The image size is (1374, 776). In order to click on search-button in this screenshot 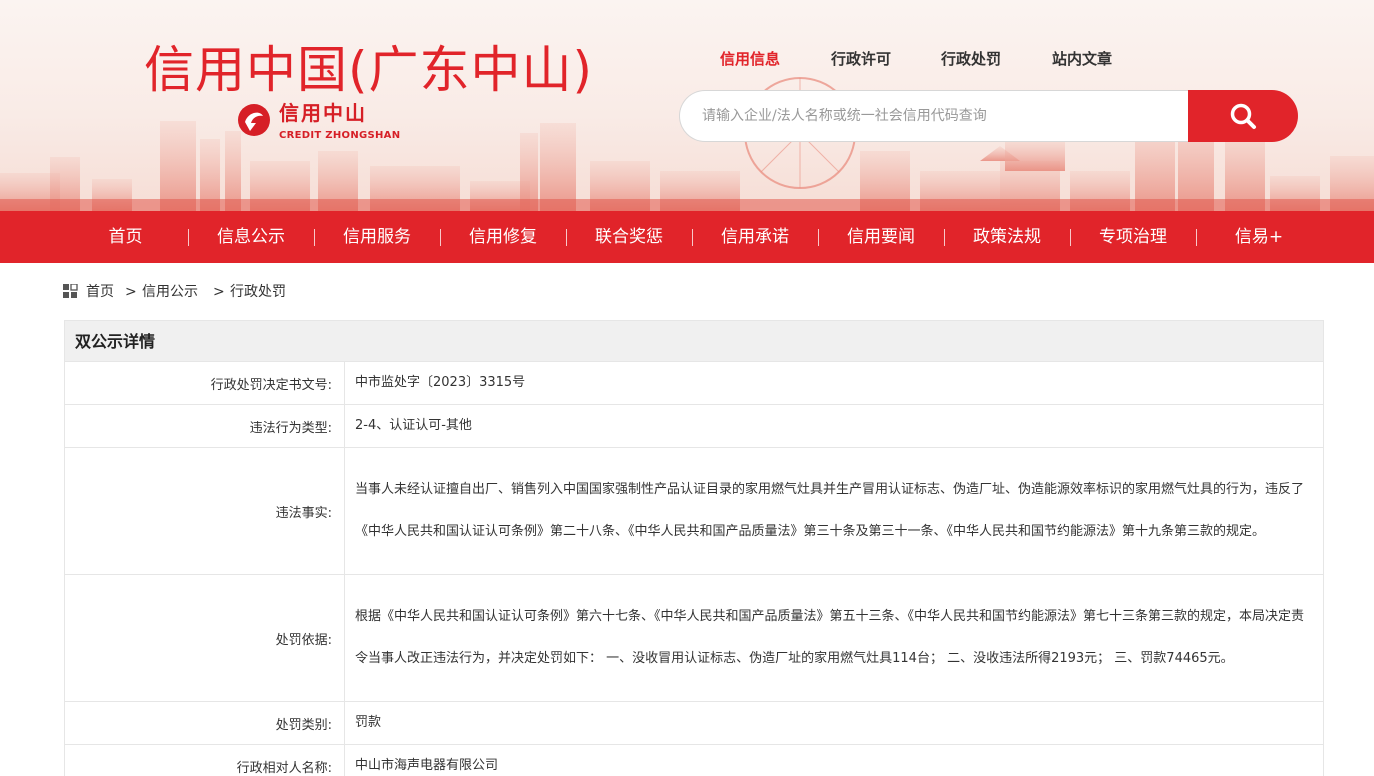, I will do `click(1243, 116)`.